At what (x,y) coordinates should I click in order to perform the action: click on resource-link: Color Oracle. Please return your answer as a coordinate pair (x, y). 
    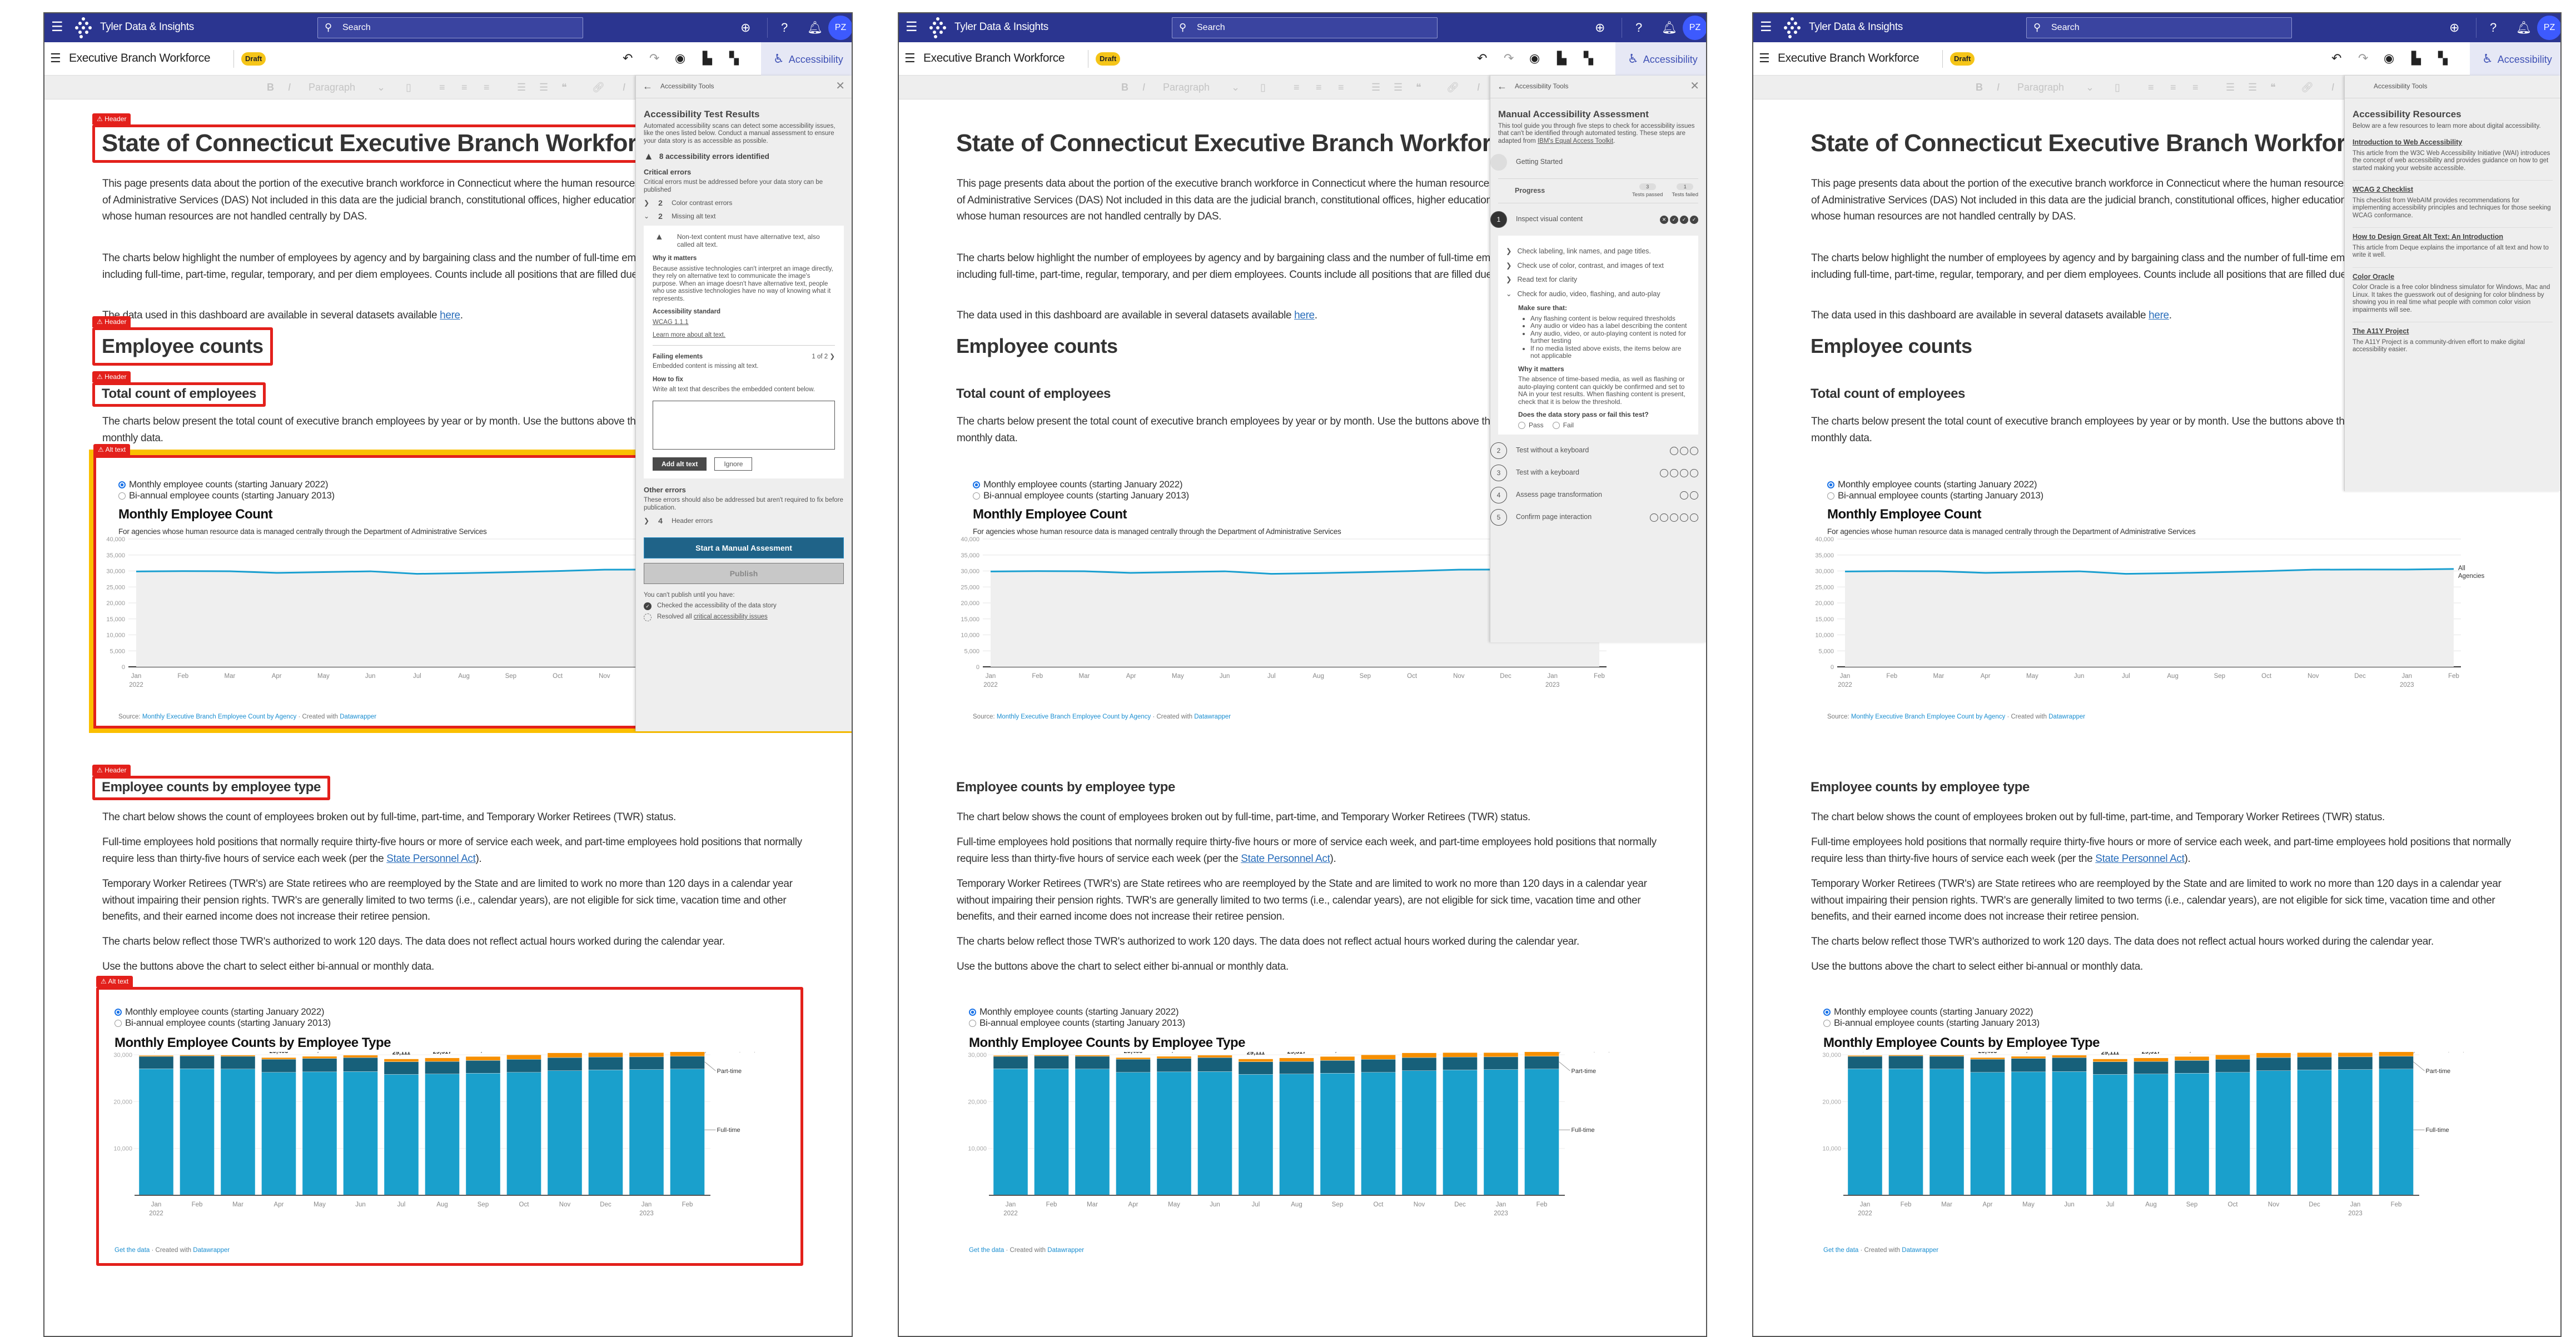
    Looking at the image, I should click on (2453, 277).